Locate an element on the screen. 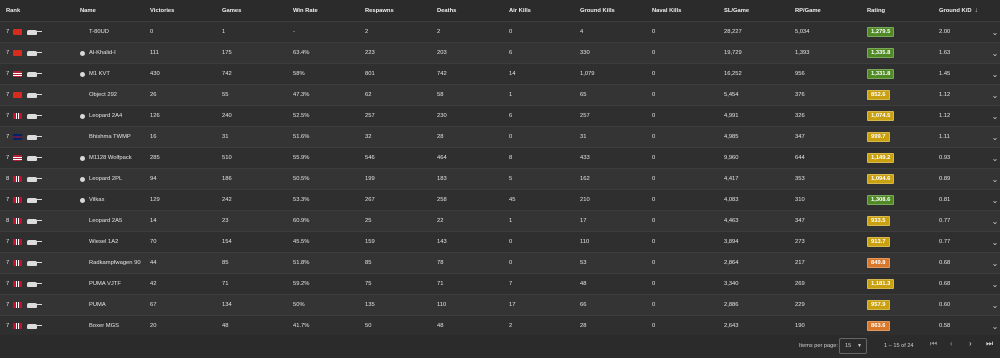 Image resolution: width=1000 pixels, height=358 pixels. header-ground-kills: Ground Kills is located at coordinates (615, 10).